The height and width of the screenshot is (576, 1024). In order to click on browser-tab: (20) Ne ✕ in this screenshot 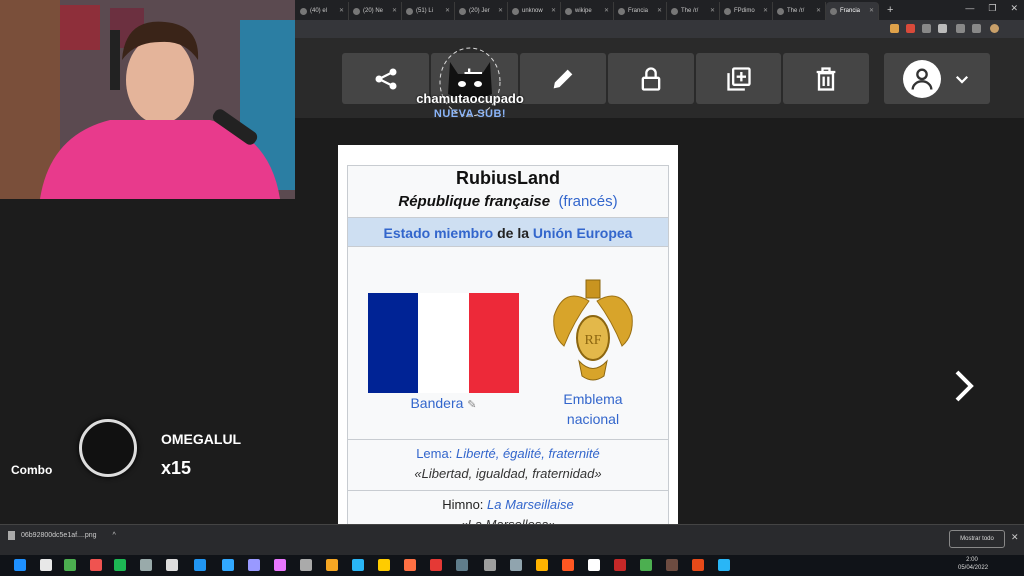, I will do `click(375, 11)`.